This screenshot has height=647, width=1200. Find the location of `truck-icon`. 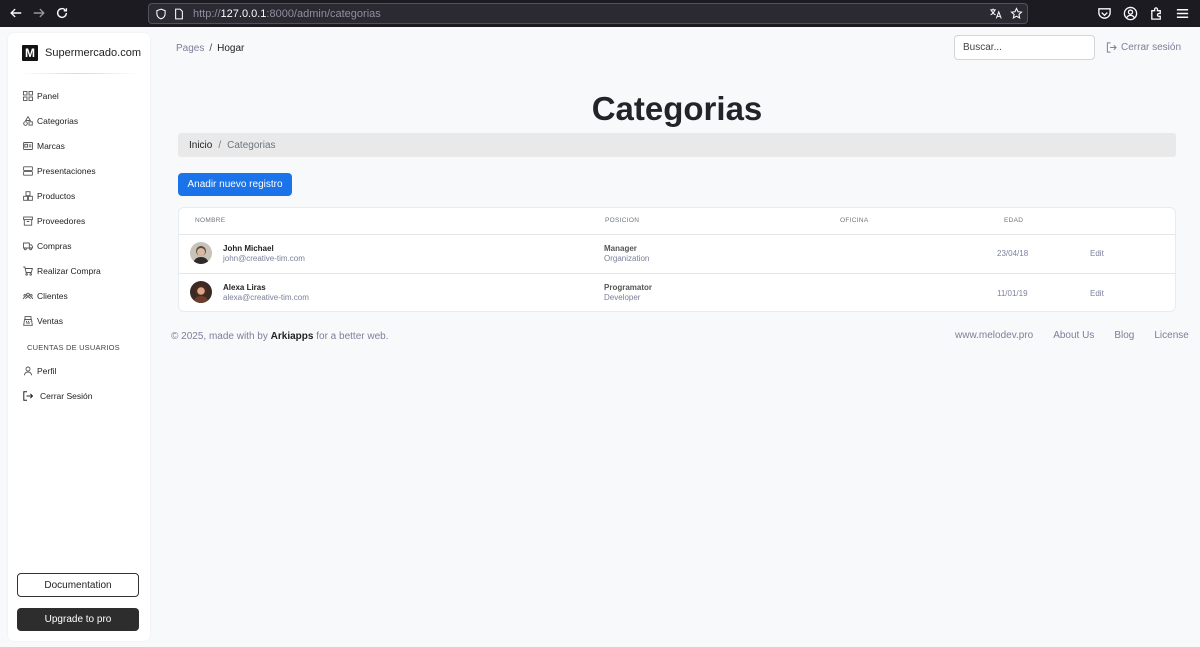

truck-icon is located at coordinates (28, 246).